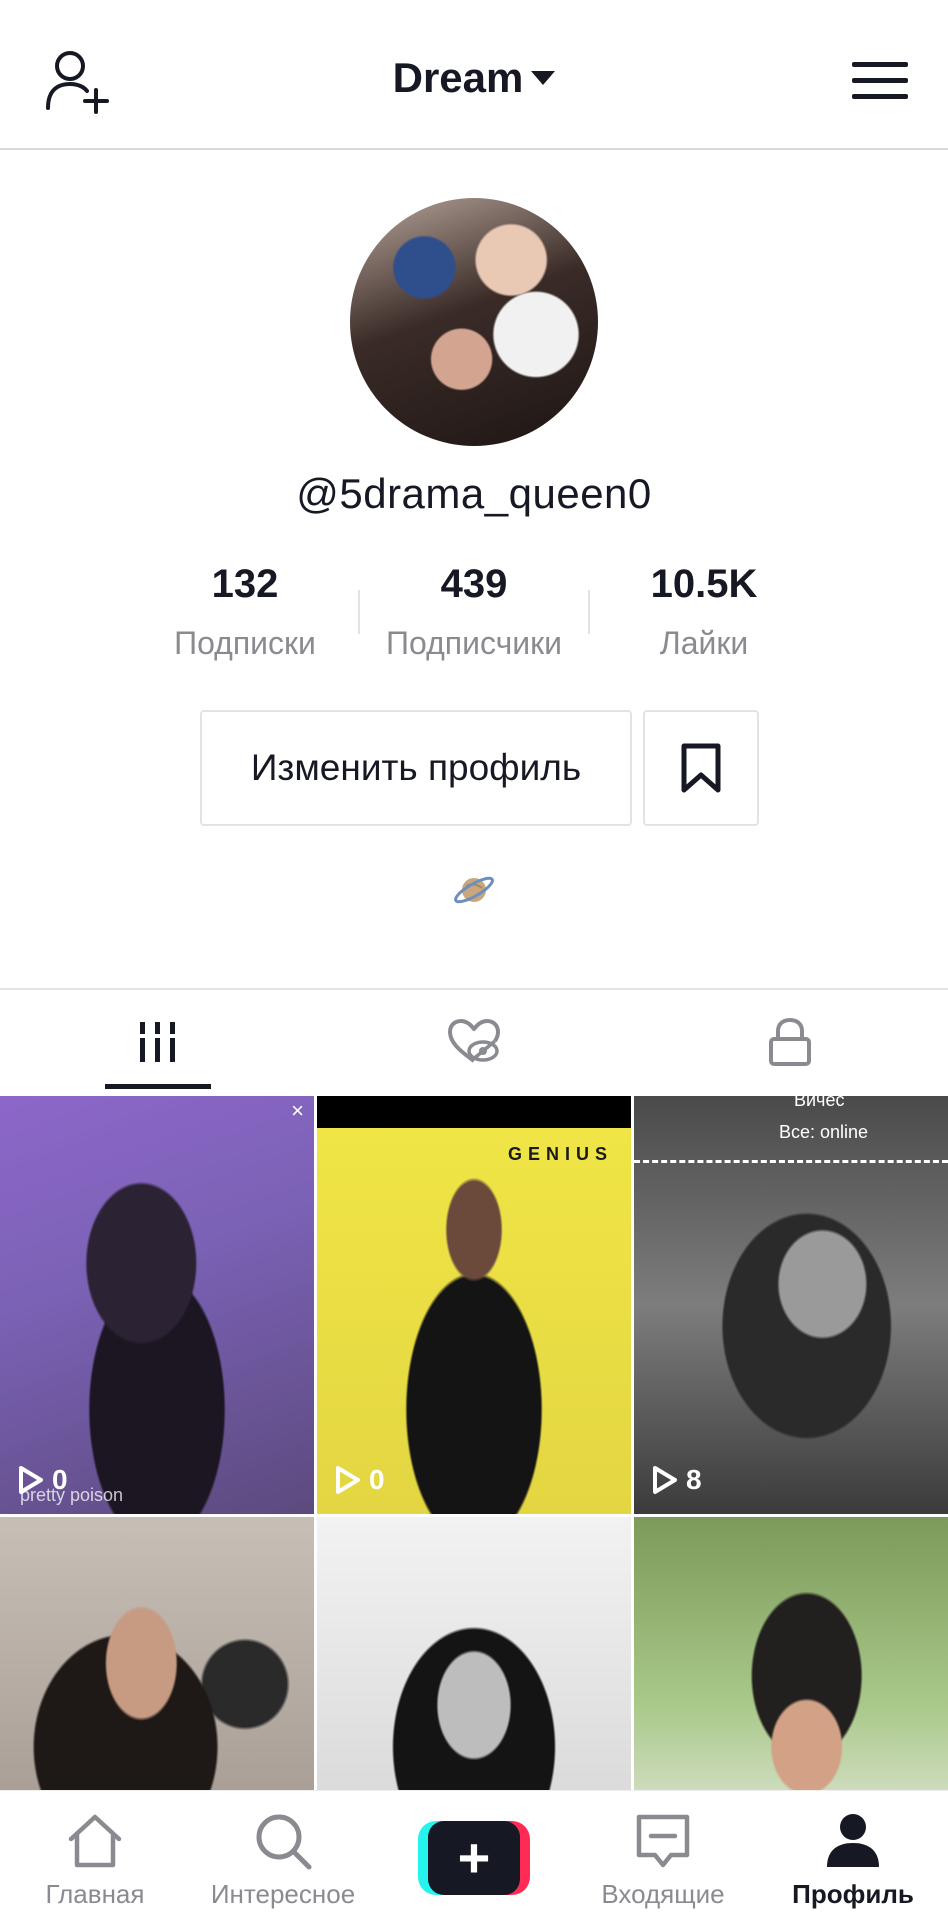  I want to click on active-tab-indicator, so click(158, 1086).